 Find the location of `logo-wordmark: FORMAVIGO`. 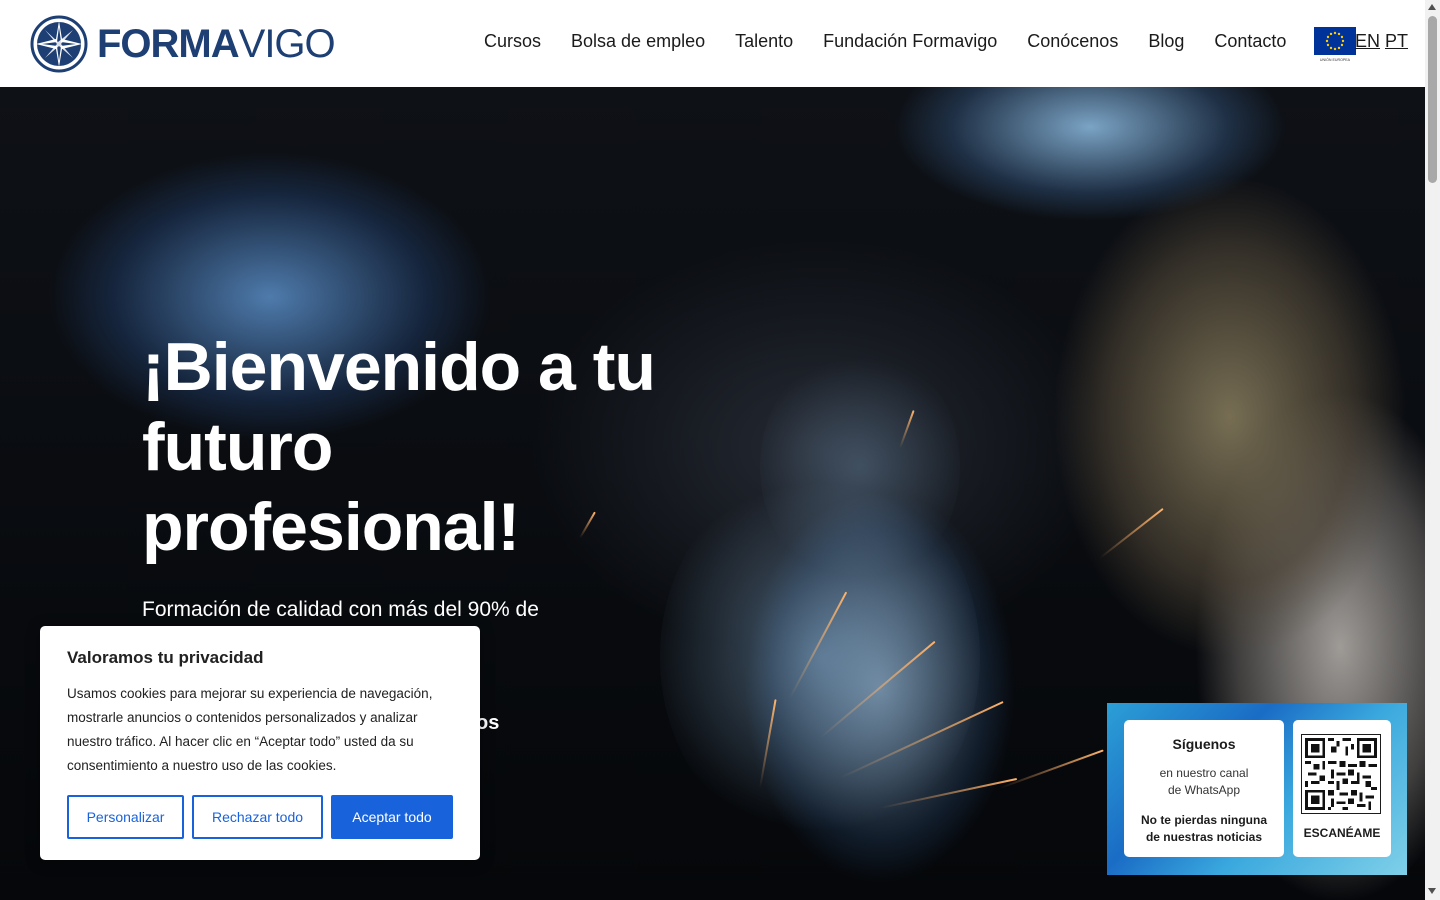

logo-wordmark: FORMAVIGO is located at coordinates (216, 44).